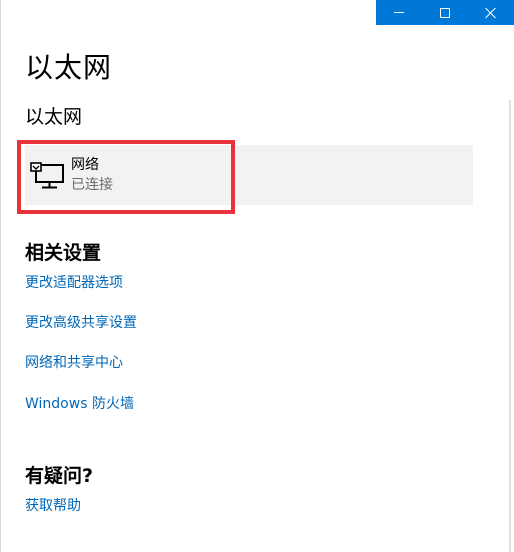  What do you see at coordinates (92, 175) in the screenshot?
I see `network-text: 网络 已连接` at bounding box center [92, 175].